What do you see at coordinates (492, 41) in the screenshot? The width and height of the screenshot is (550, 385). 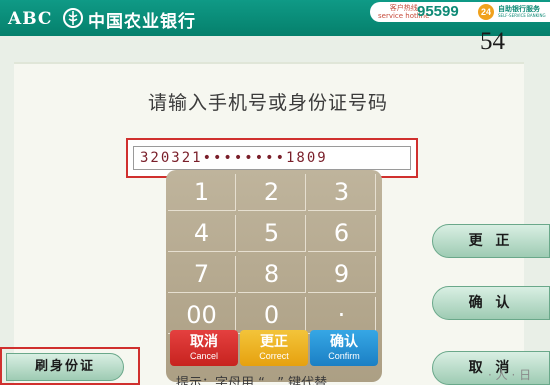 I see `timeout-counter: 54` at bounding box center [492, 41].